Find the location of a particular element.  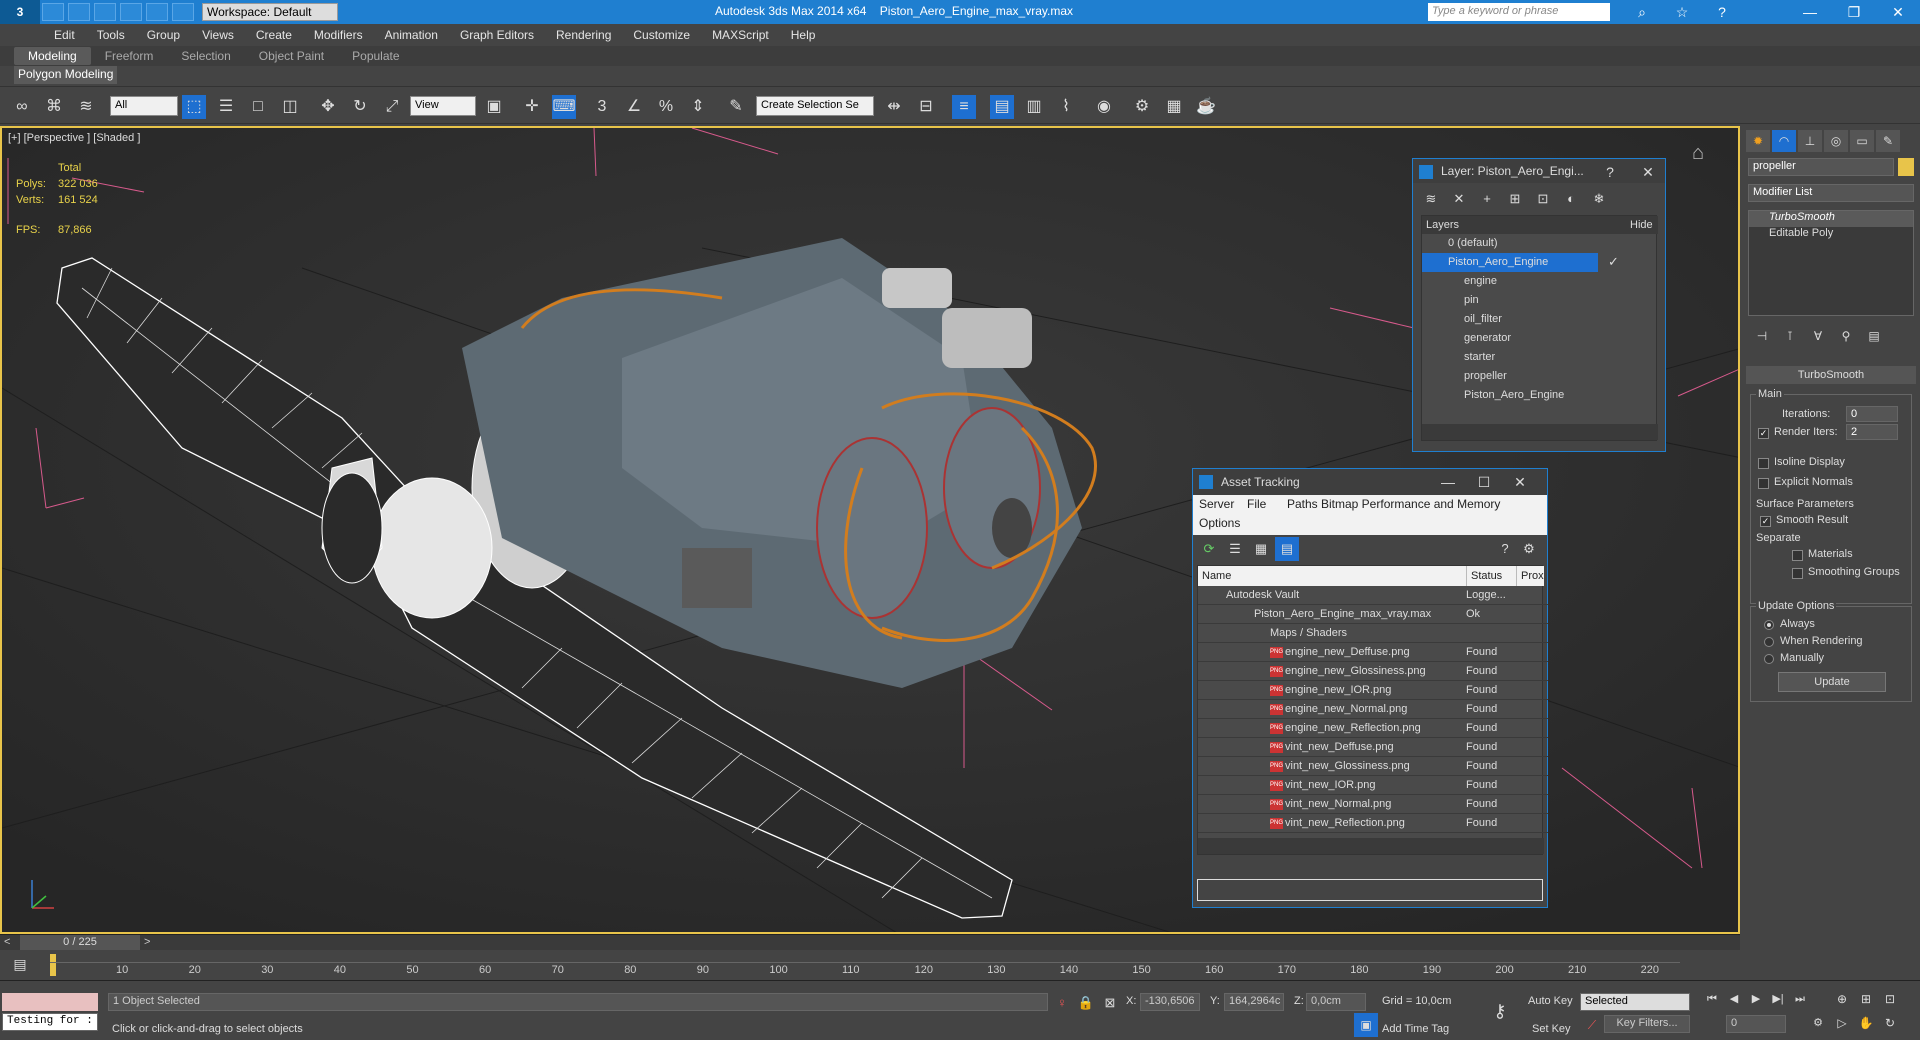

angle-snap-icon: ∠ is located at coordinates (634, 107).